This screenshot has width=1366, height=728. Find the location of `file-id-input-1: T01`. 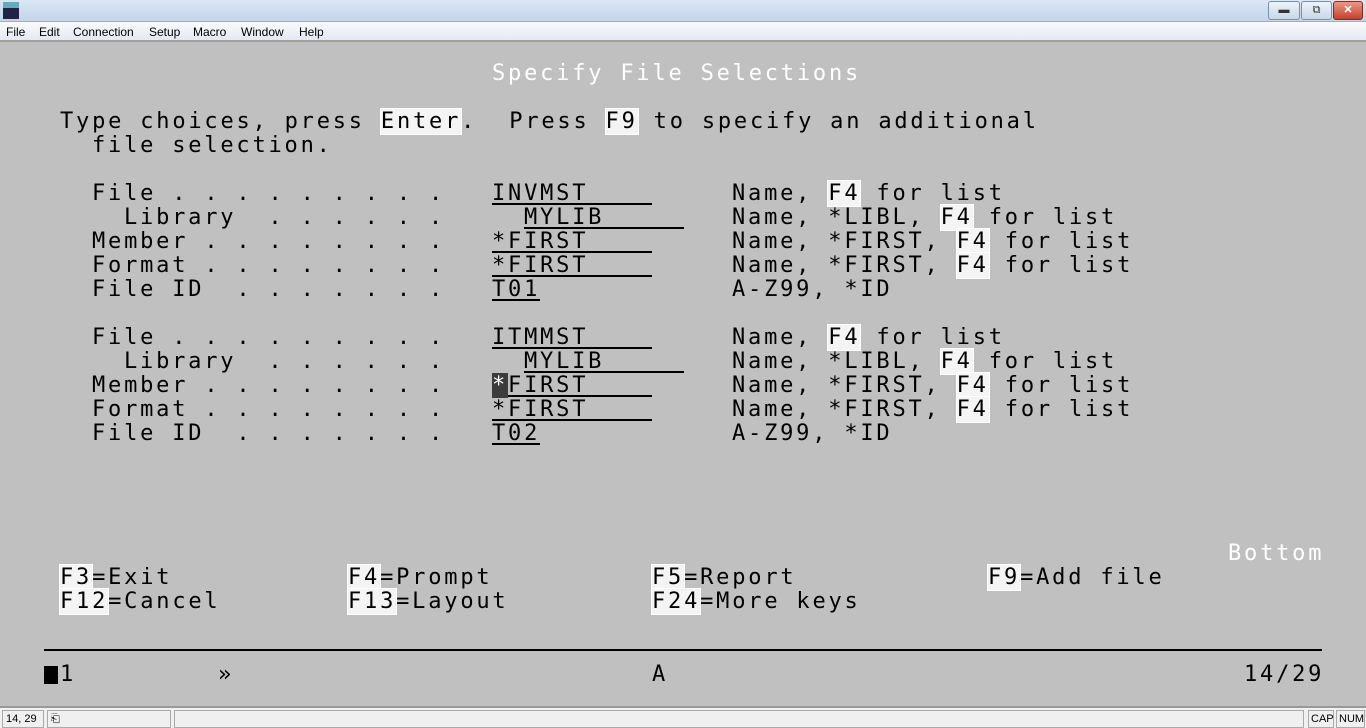

file-id-input-1: T01 is located at coordinates (516, 290).